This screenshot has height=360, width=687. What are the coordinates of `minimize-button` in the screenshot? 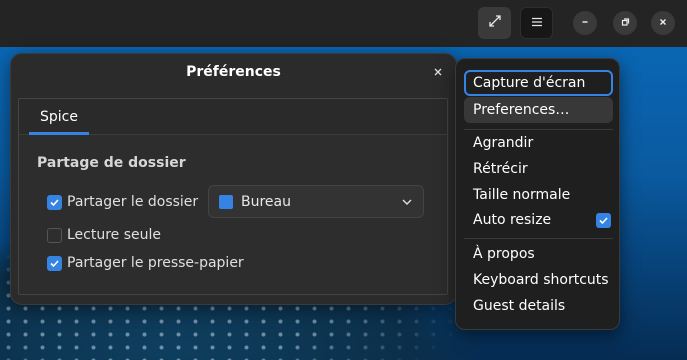 It's located at (585, 23).